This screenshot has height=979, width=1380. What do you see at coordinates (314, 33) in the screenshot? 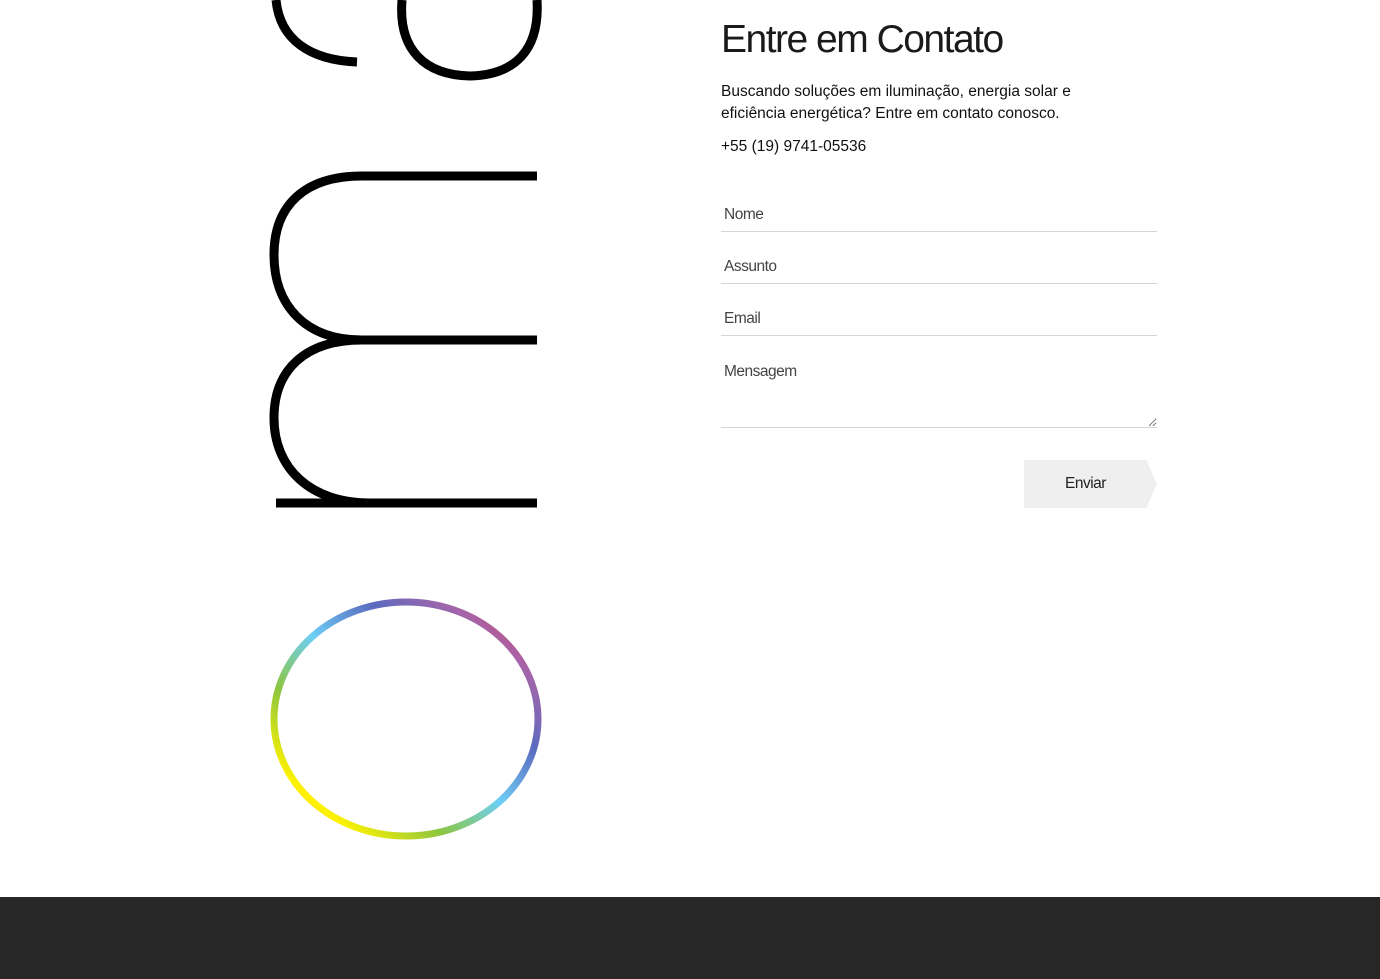
I see `logo-letter-s-partial` at bounding box center [314, 33].